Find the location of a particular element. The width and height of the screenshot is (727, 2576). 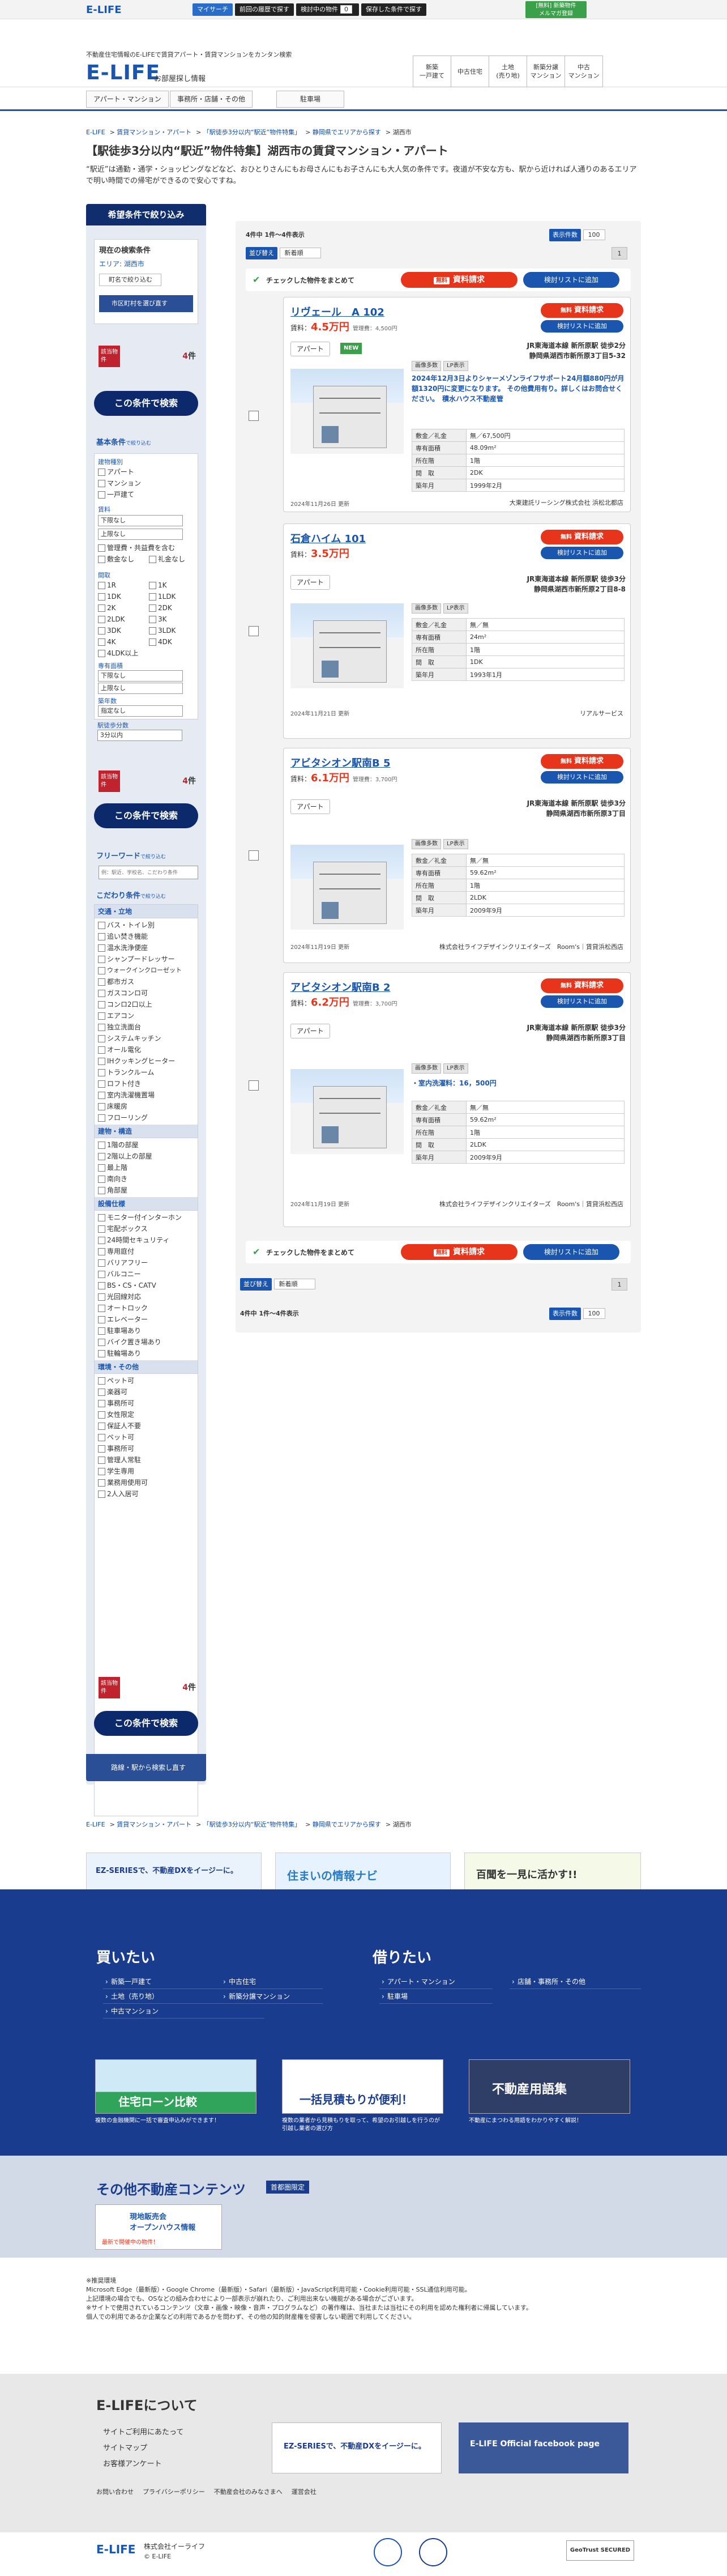

feature-checkbox: BS・CS・CATV is located at coordinates (146, 1286).